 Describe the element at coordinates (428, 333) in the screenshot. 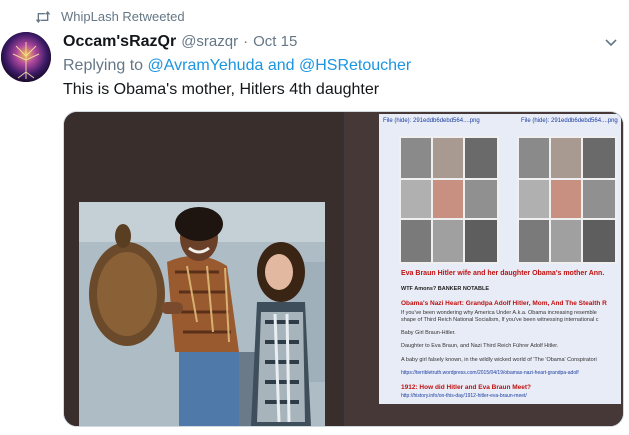

I see `doc-line: Baby Girl Braun-Hitler.` at that location.